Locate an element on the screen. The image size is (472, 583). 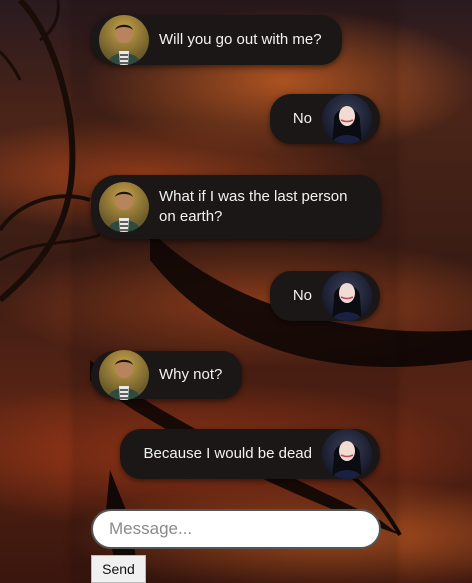
message-bubble-received: Will you go out with me? is located at coordinates (216, 40).